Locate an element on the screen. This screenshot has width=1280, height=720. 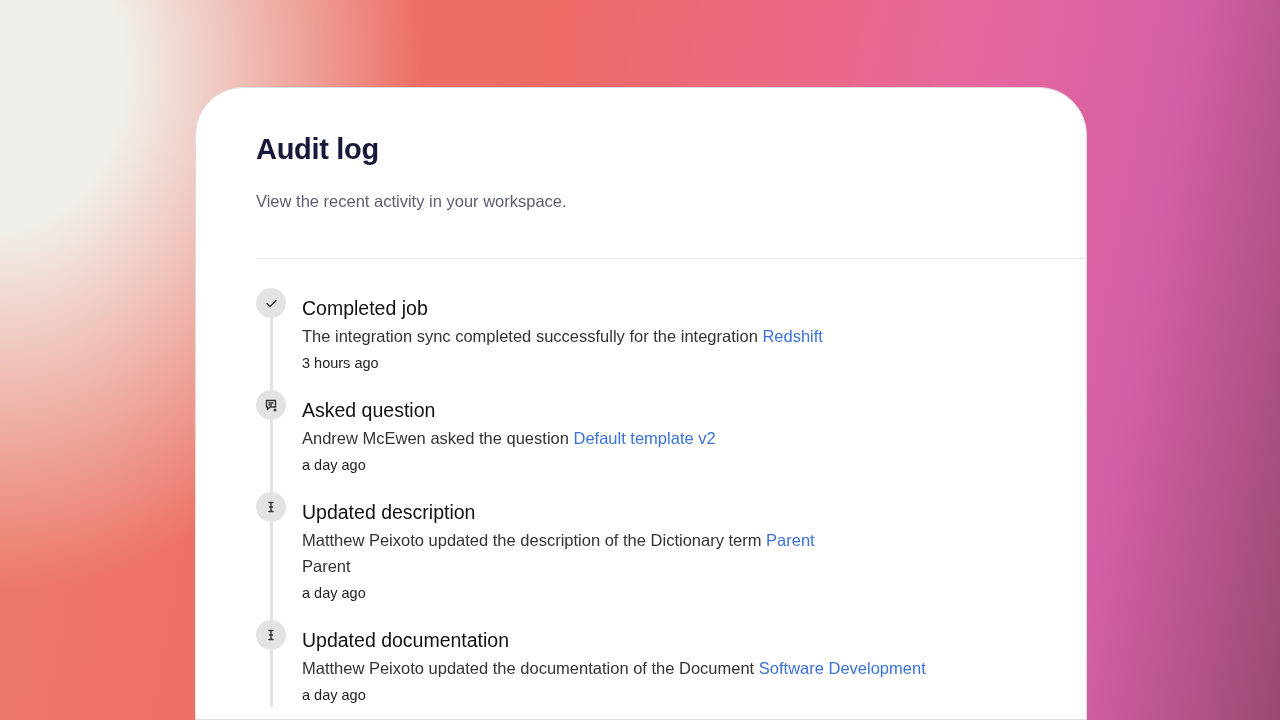
event-description: The integration sync completed successfully for the integration Redshift is located at coordinates (562, 336).